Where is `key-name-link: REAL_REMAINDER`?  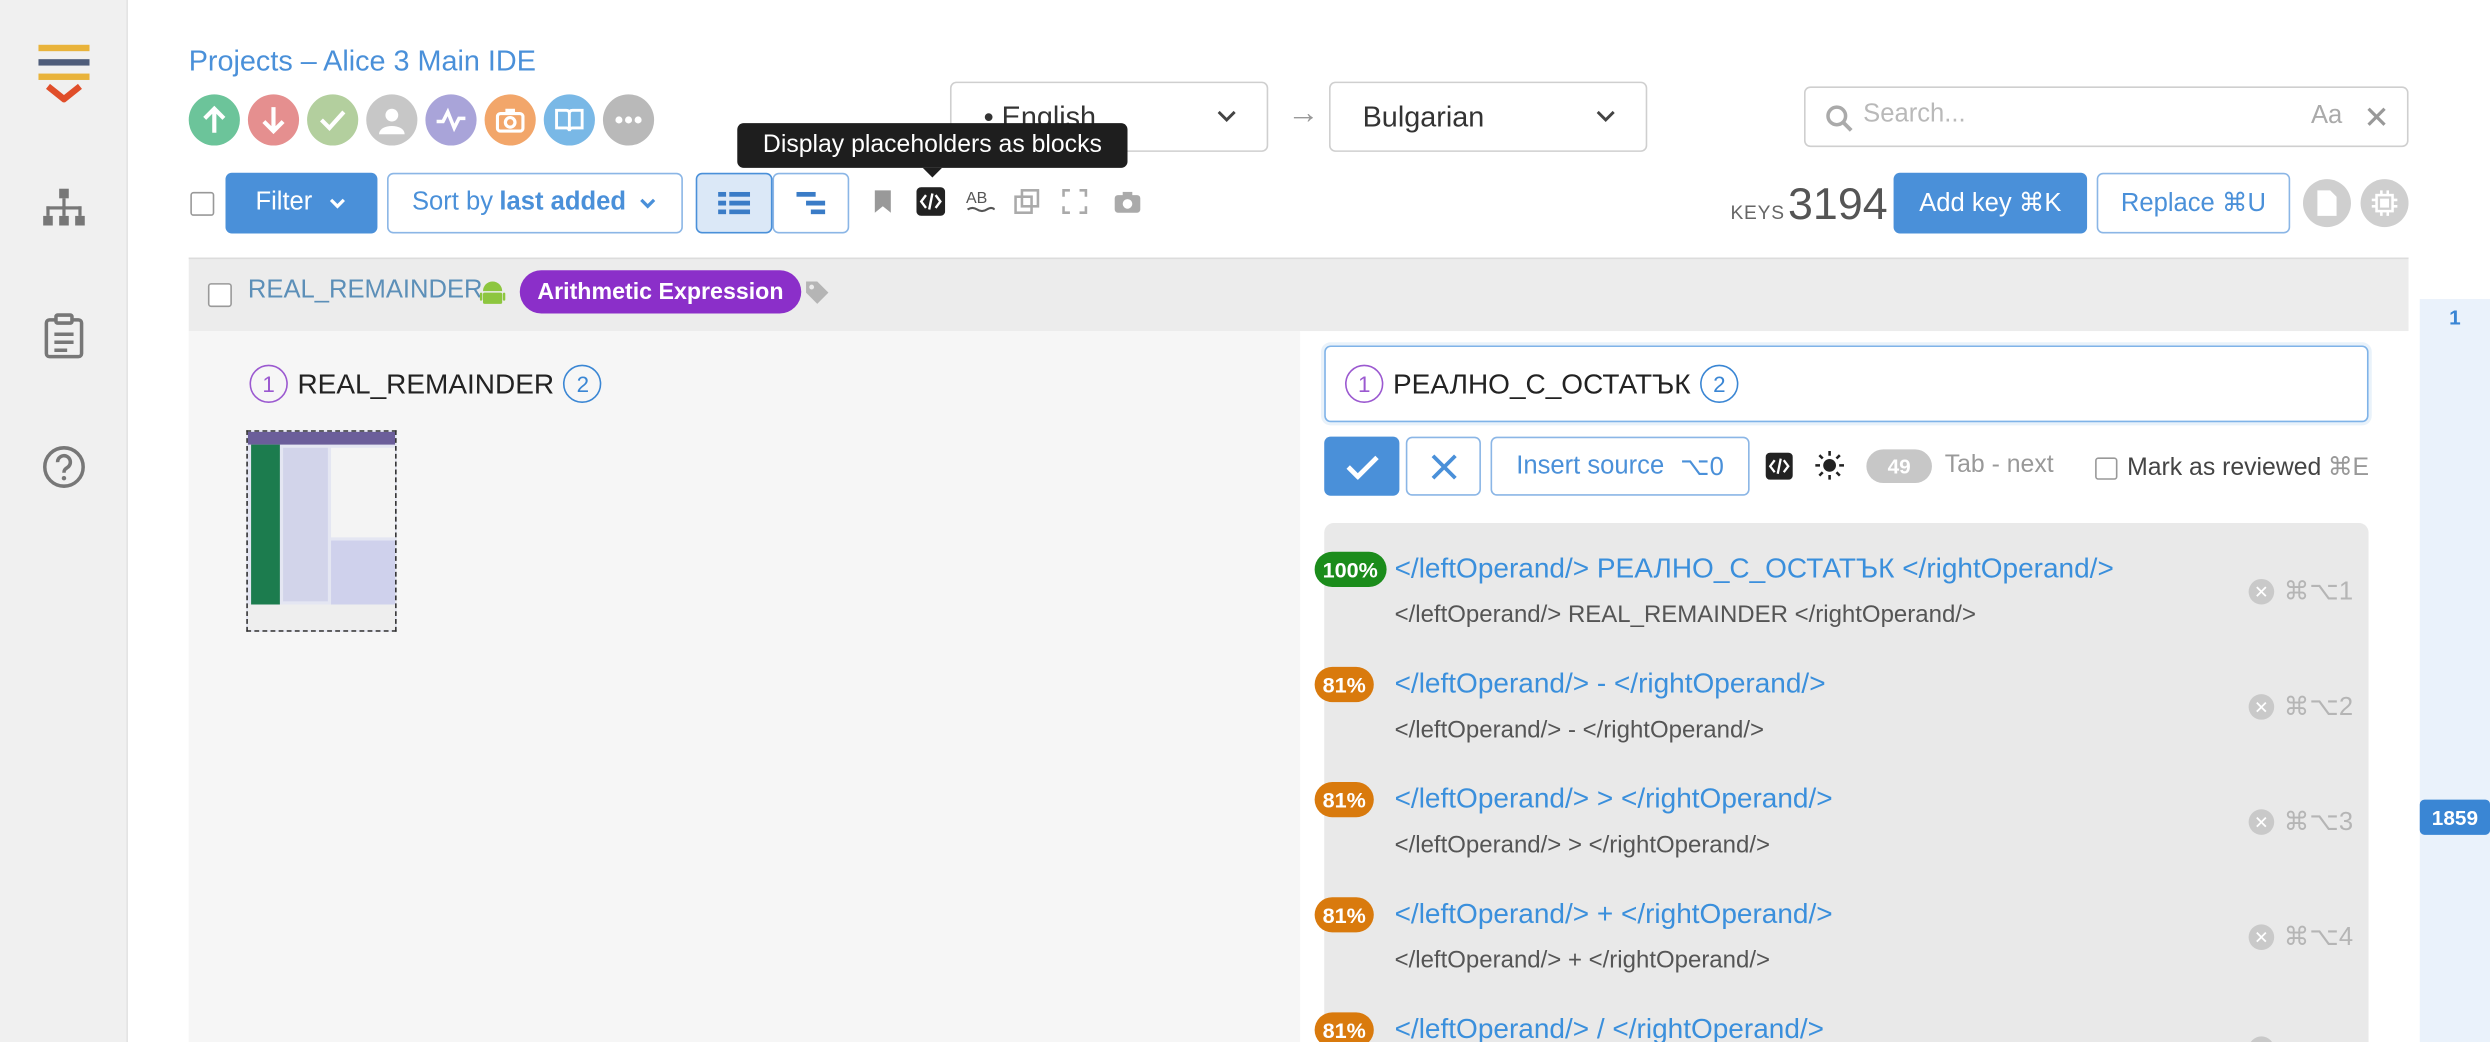
key-name-link: REAL_REMAINDER is located at coordinates (365, 291).